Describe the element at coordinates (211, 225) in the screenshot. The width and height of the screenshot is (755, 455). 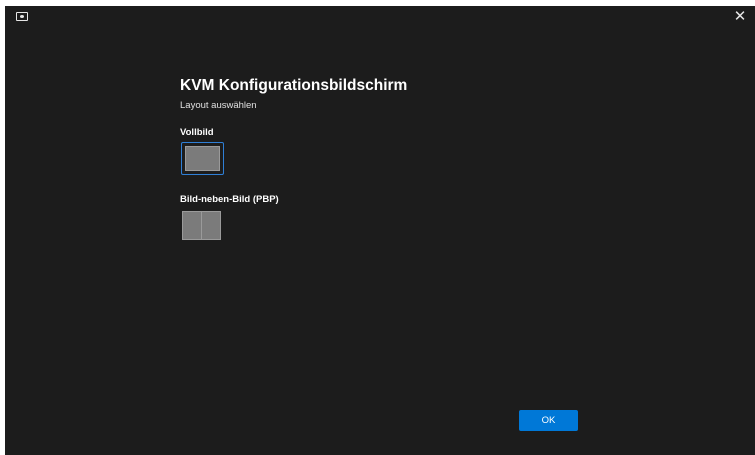
I see `pbp-layout-icon-right` at that location.